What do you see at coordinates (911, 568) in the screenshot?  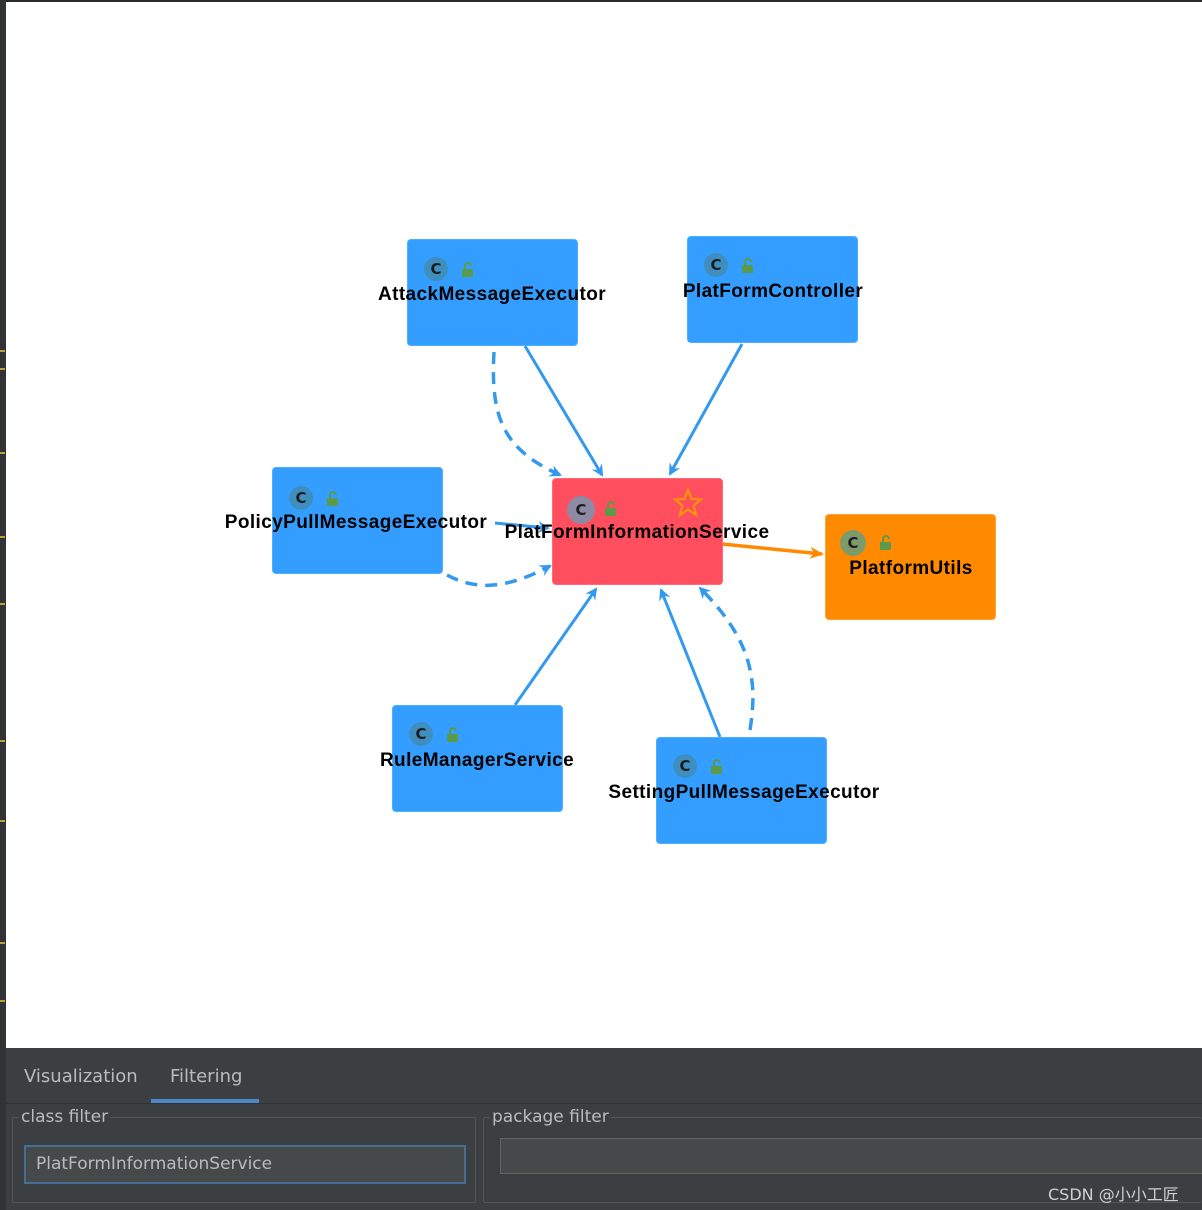 I see `label-platform-utils: PlatformUtils` at bounding box center [911, 568].